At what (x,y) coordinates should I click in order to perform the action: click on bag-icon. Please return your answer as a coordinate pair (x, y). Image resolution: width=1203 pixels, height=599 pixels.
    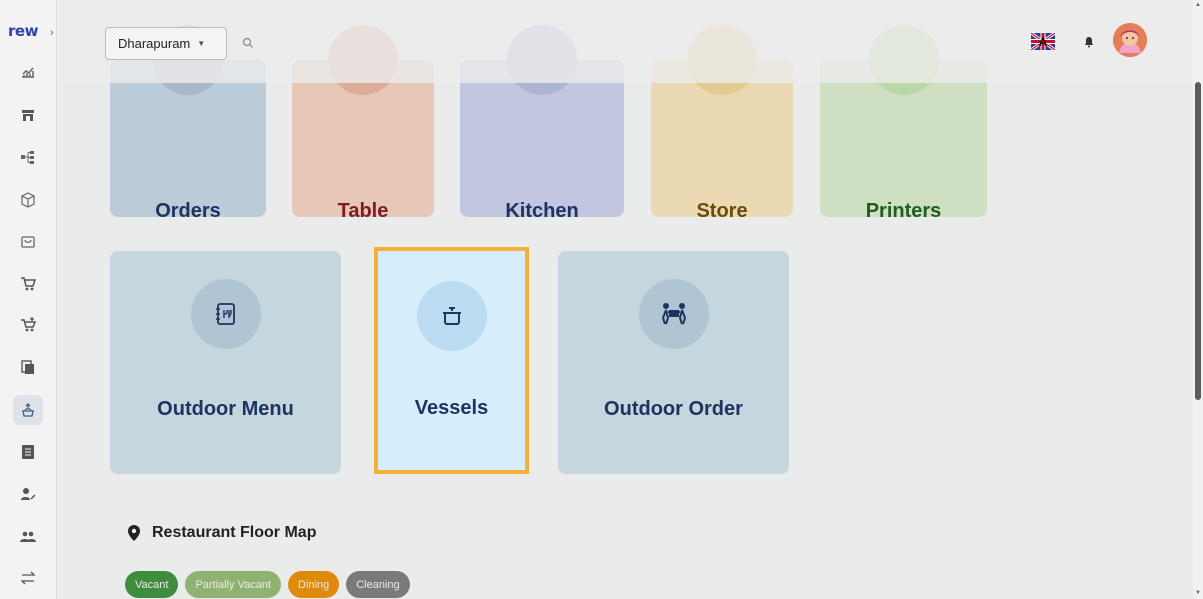
    Looking at the image, I should click on (28, 241).